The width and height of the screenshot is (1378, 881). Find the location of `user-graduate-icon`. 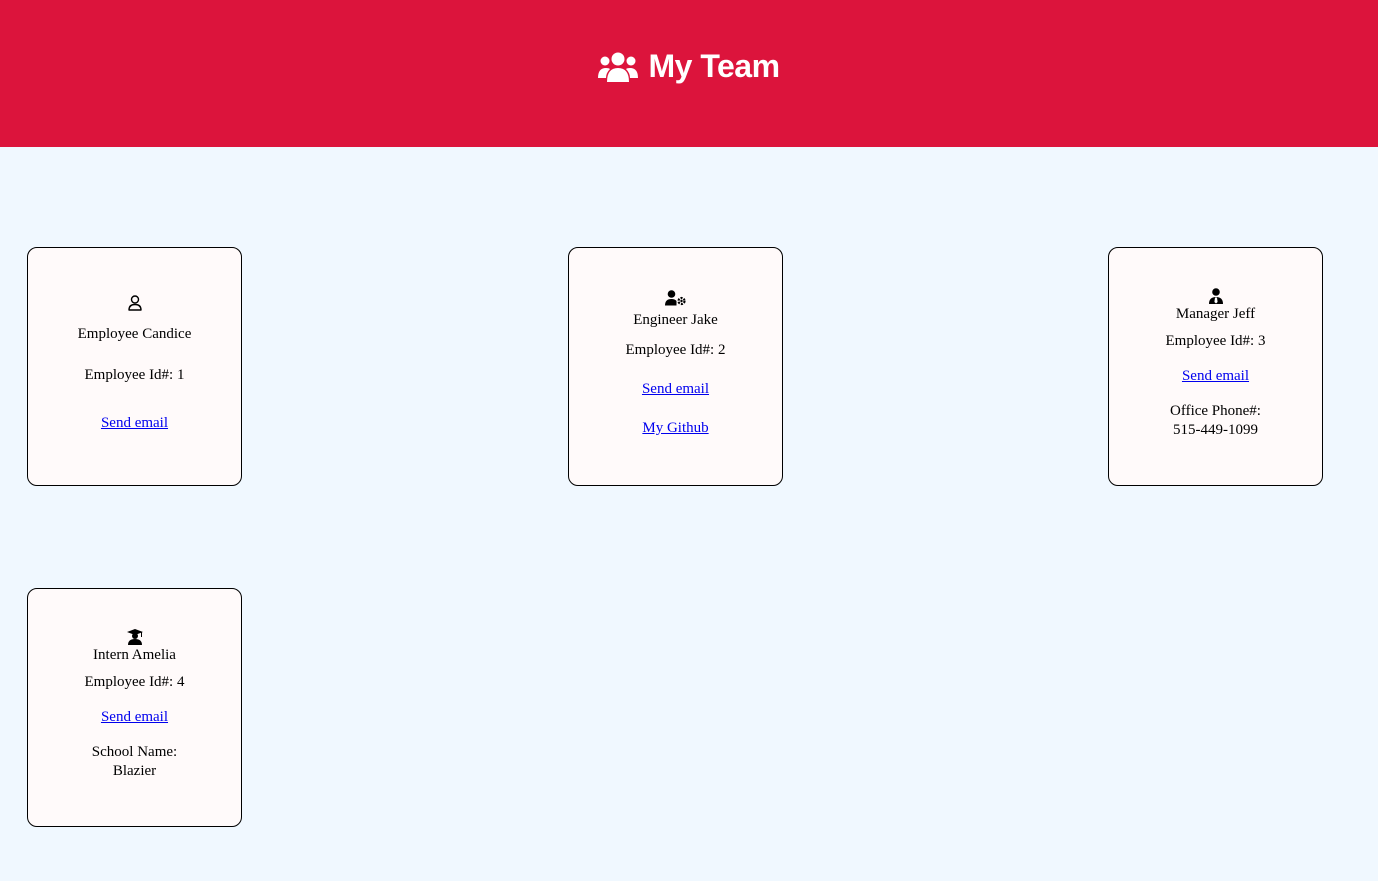

user-graduate-icon is located at coordinates (134, 637).